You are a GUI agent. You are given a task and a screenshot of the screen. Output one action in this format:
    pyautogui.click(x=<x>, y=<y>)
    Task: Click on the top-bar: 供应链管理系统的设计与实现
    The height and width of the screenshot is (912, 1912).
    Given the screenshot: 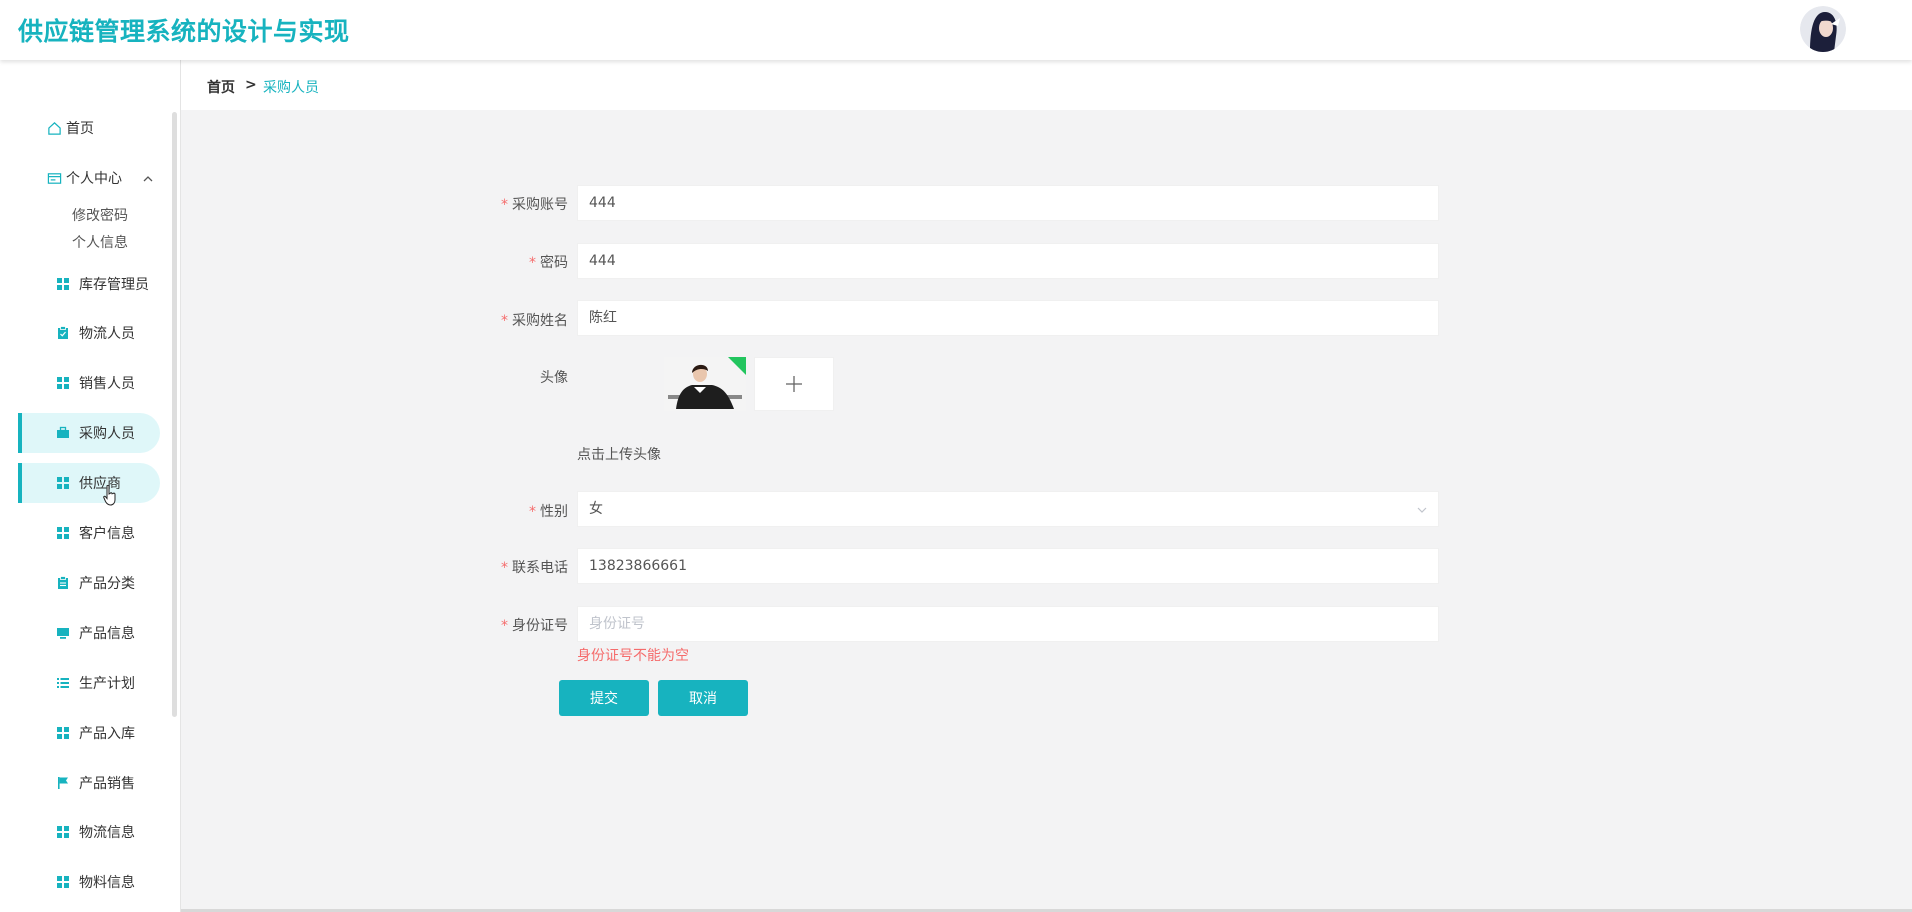 What is the action you would take?
    pyautogui.click(x=956, y=30)
    